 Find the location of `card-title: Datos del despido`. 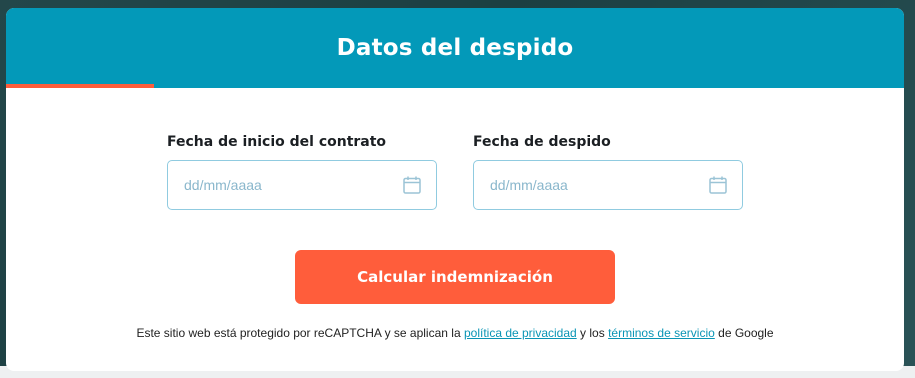

card-title: Datos del despido is located at coordinates (455, 48).